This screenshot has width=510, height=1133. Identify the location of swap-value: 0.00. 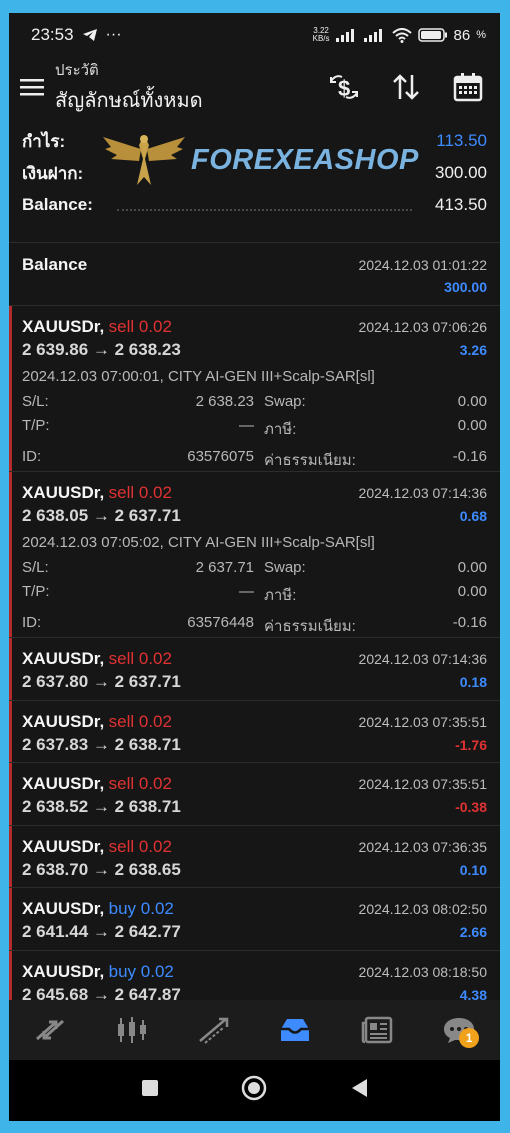
(472, 567).